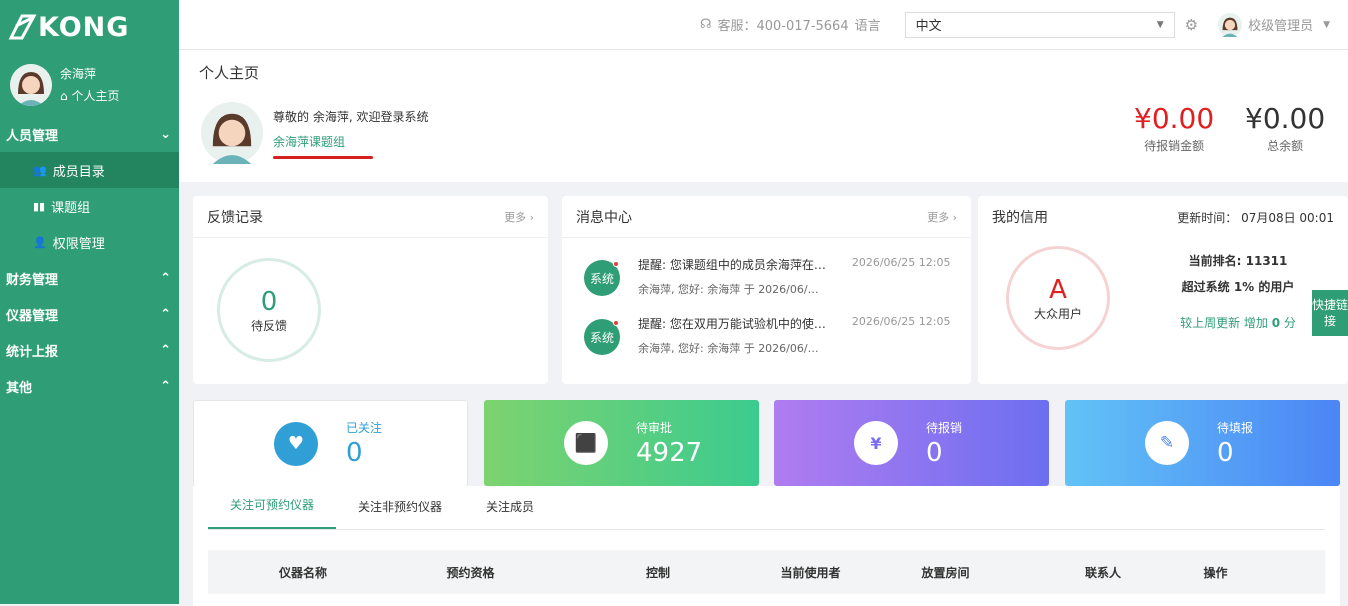  I want to click on home-link: ⌂ 个人主页, so click(89, 96).